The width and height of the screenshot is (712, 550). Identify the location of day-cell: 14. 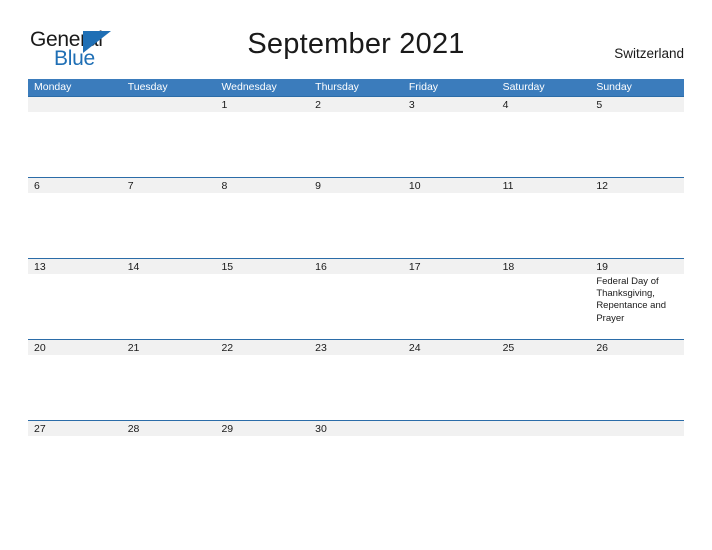
(168, 299).